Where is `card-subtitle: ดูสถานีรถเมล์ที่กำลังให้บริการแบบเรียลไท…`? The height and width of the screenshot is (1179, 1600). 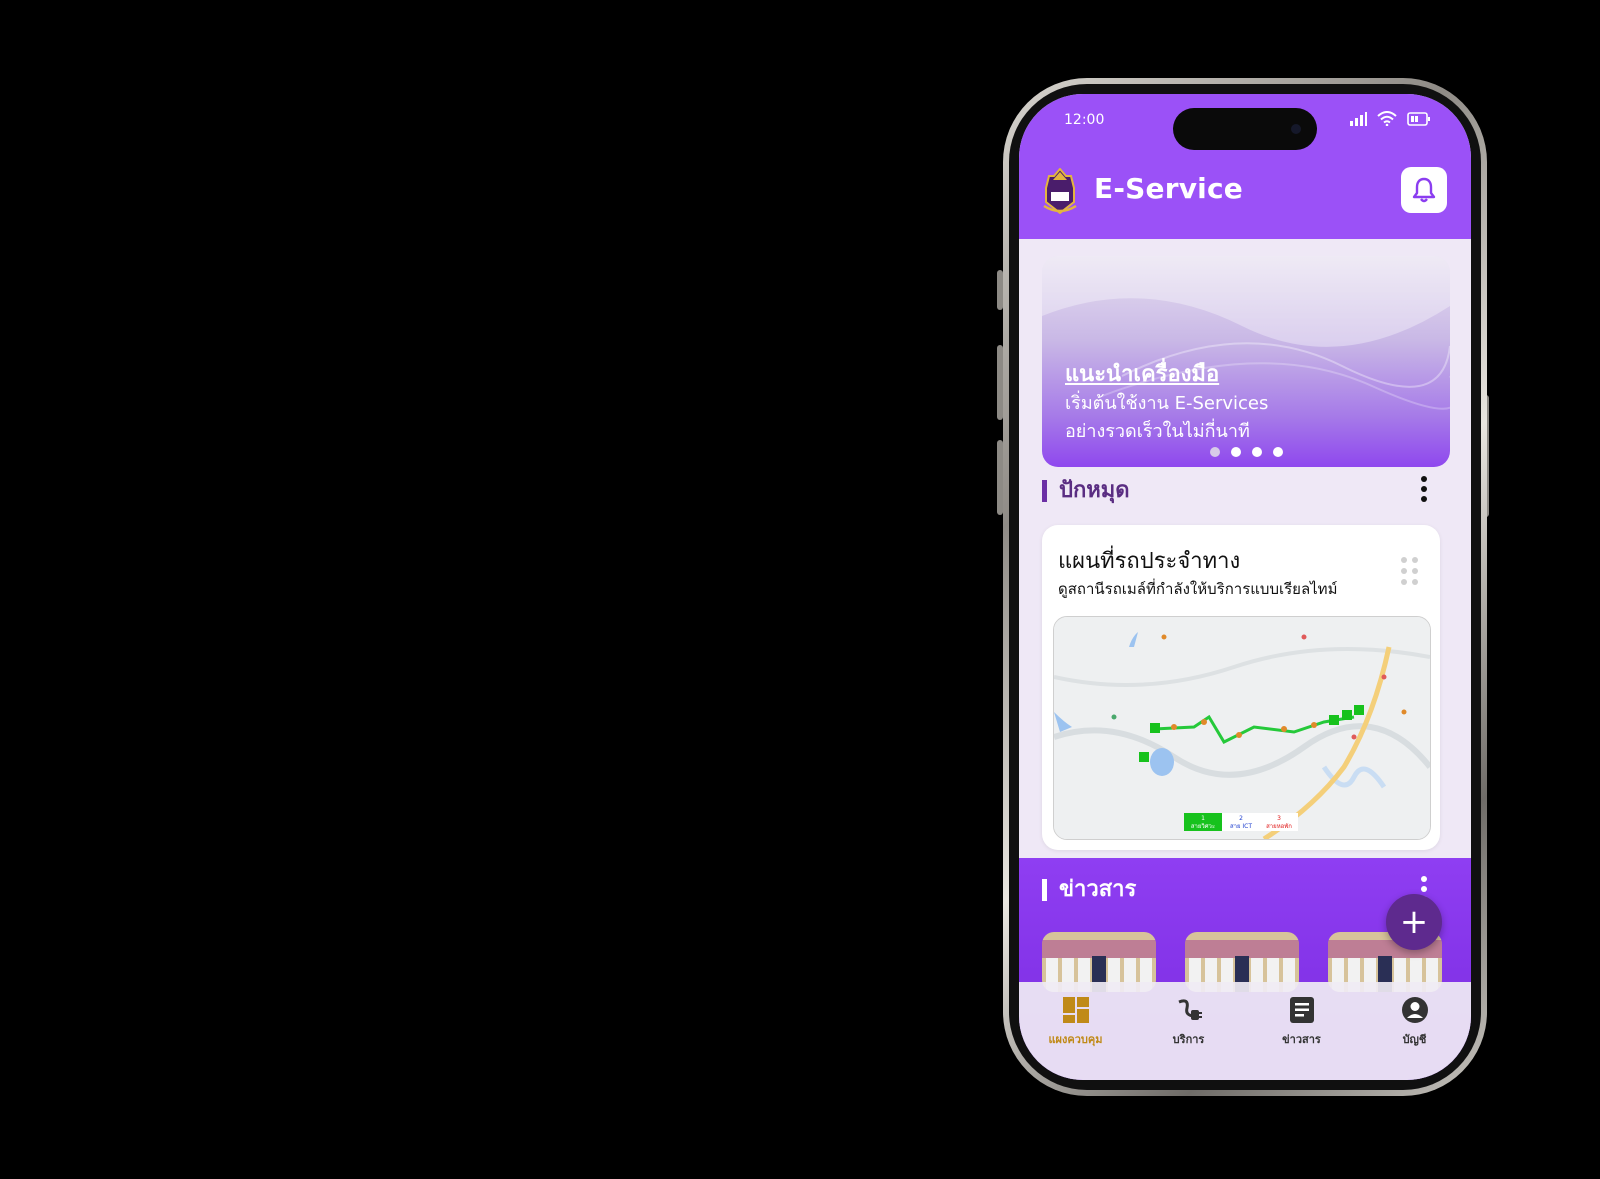
card-subtitle: ดูสถานีรถเมล์ที่กำลังให้บริการแบบเรียลไท… is located at coordinates (1198, 589).